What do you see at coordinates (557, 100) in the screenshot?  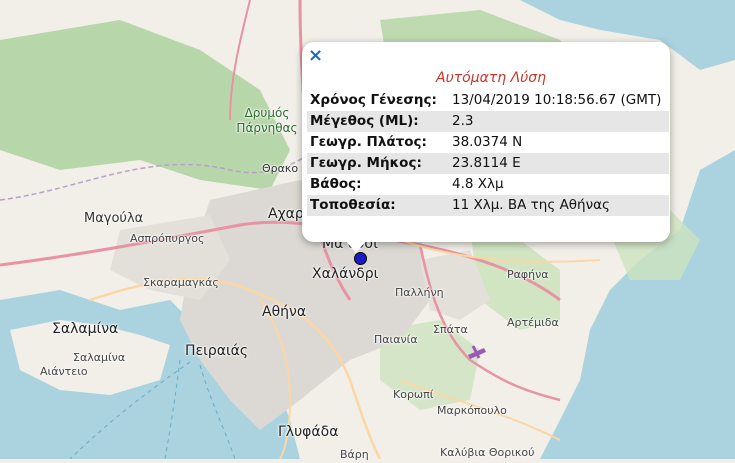 I see `value-origin-time: 13/04/2019 10:18:56.67 (GMT)` at bounding box center [557, 100].